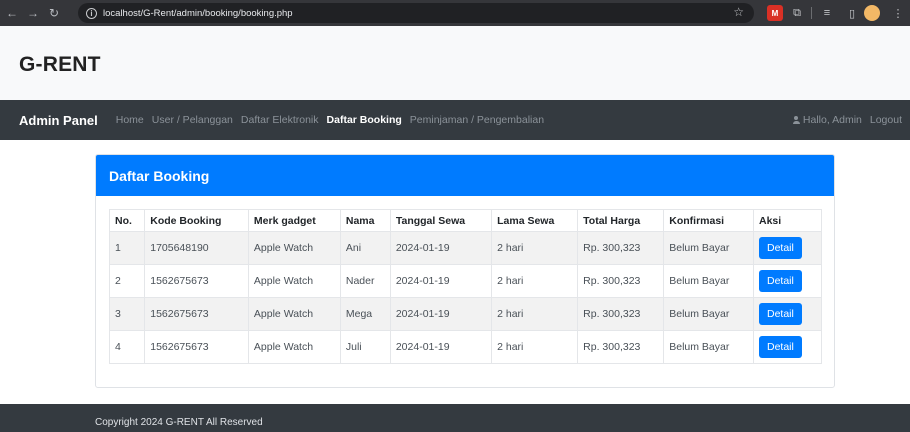 Image resolution: width=910 pixels, height=432 pixels. I want to click on nav-user-pelanggan: User / Pelanggan, so click(192, 120).